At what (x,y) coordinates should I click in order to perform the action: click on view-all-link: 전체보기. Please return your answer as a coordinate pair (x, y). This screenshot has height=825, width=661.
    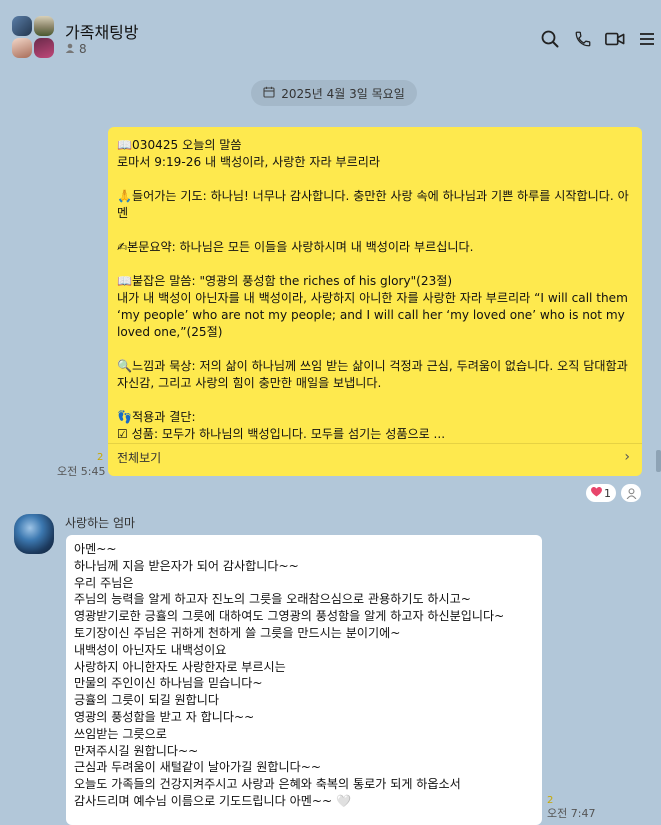
    Looking at the image, I should click on (139, 457).